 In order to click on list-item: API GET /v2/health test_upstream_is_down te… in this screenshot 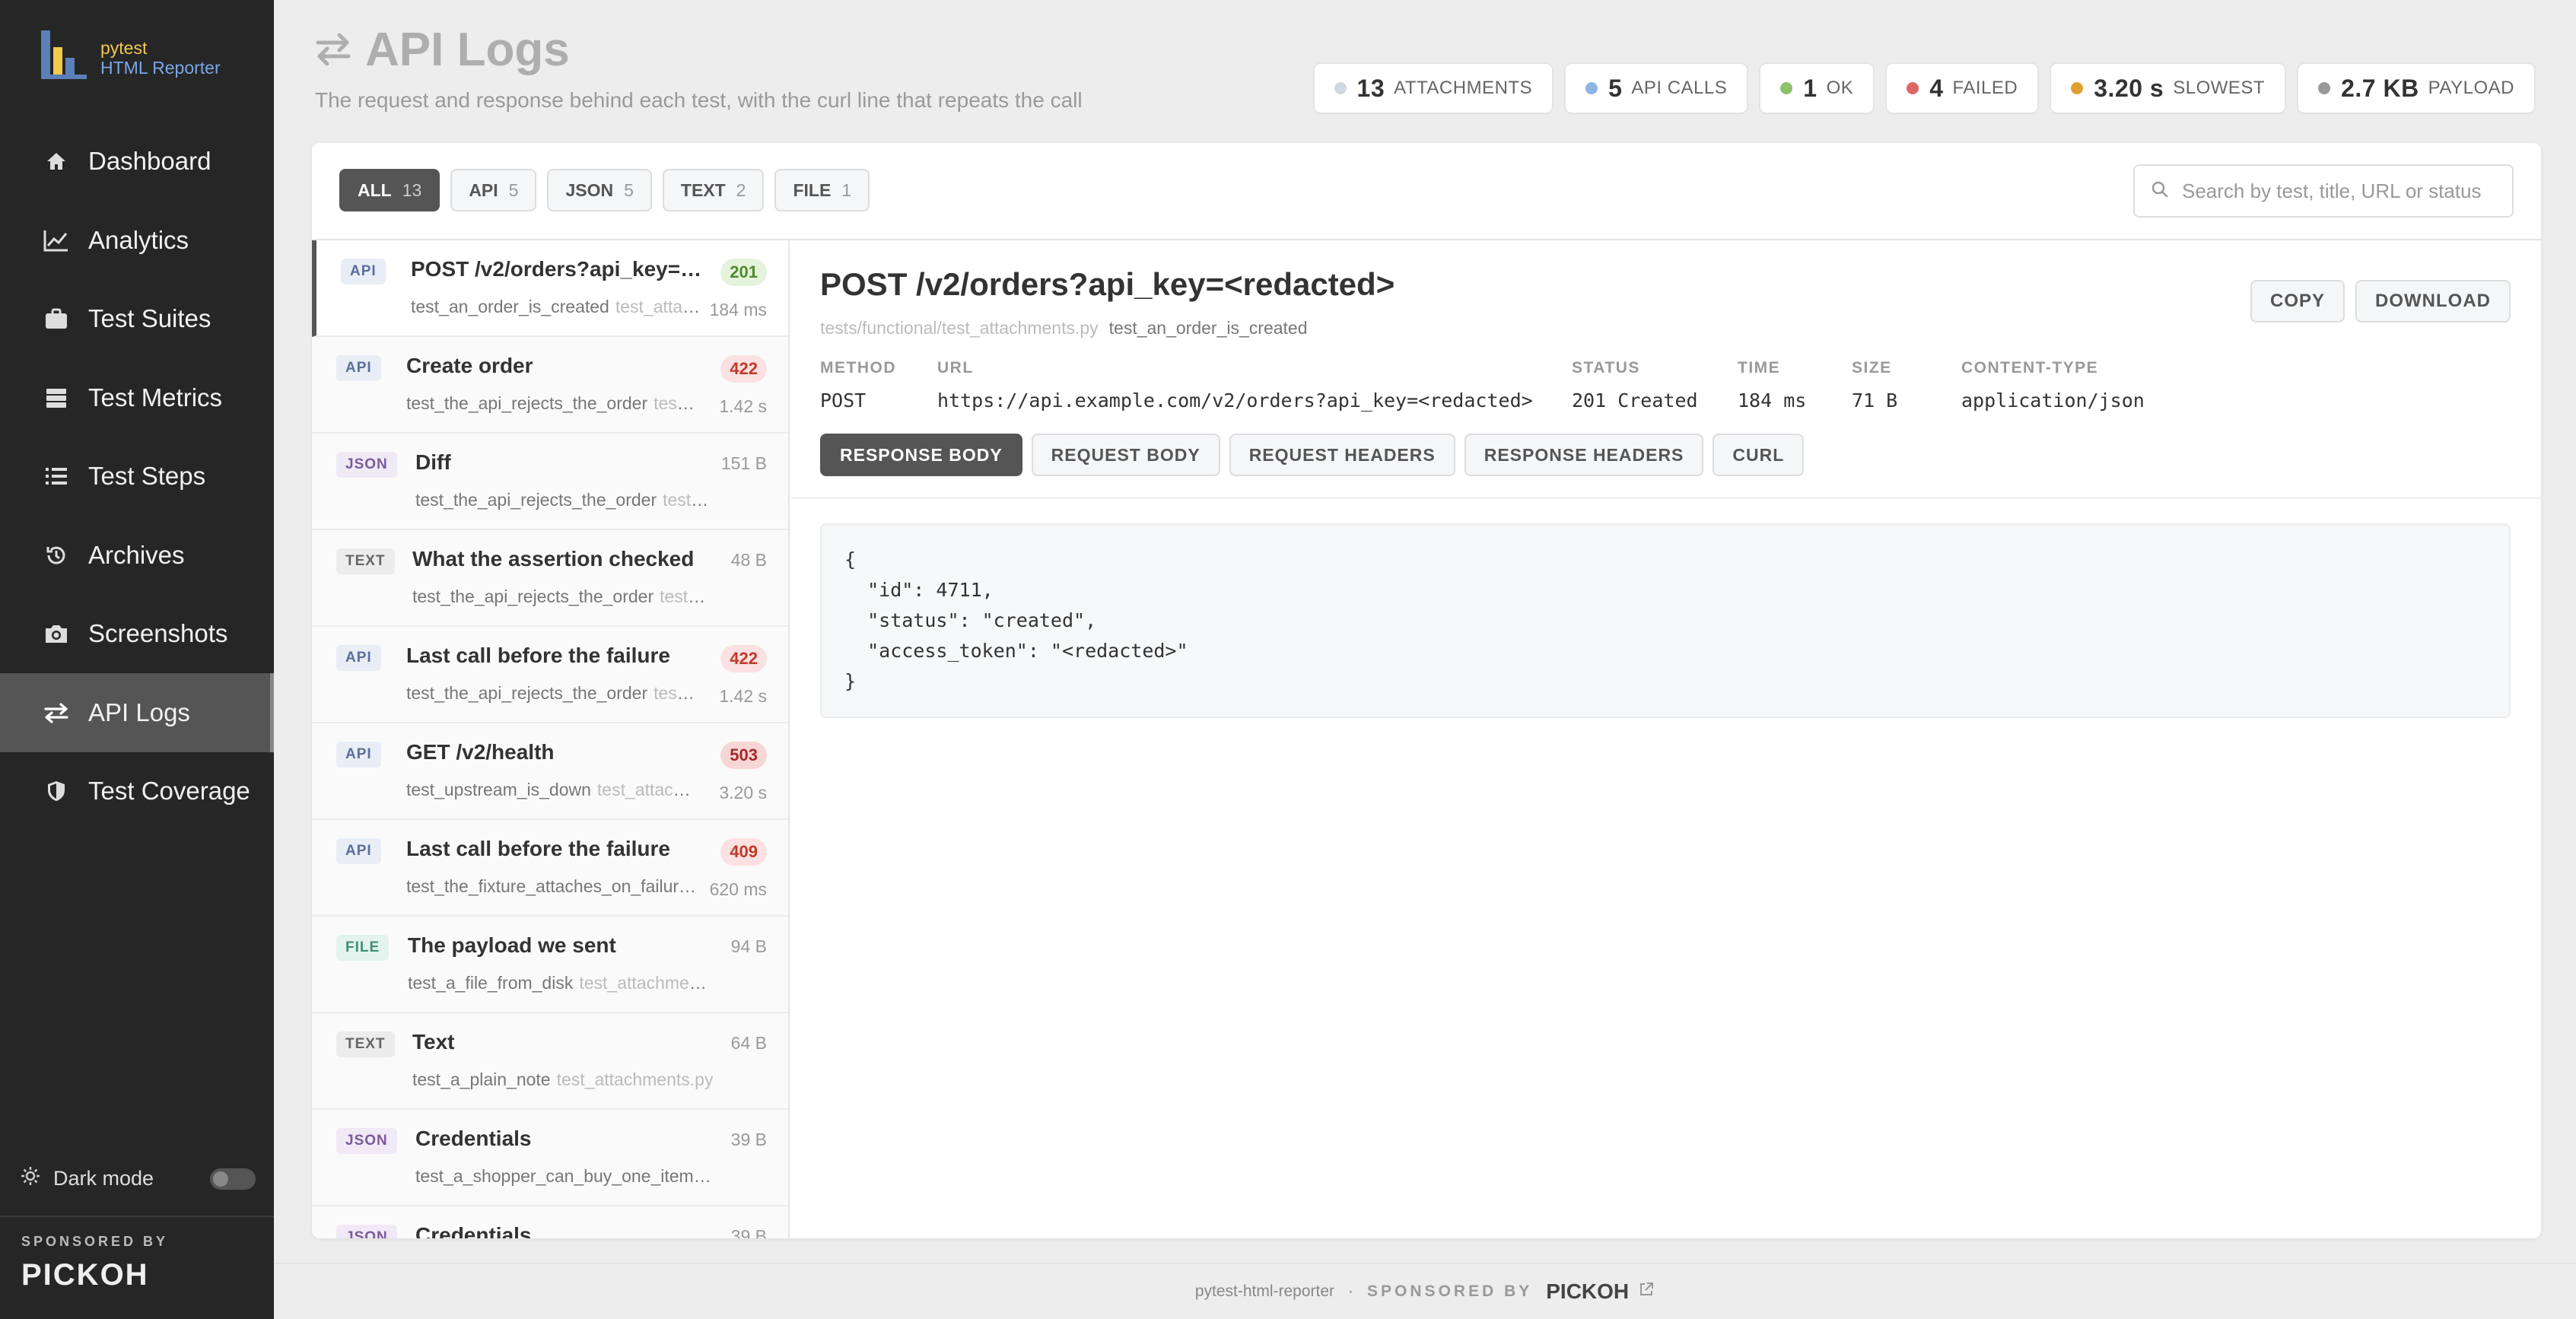, I will do `click(550, 771)`.